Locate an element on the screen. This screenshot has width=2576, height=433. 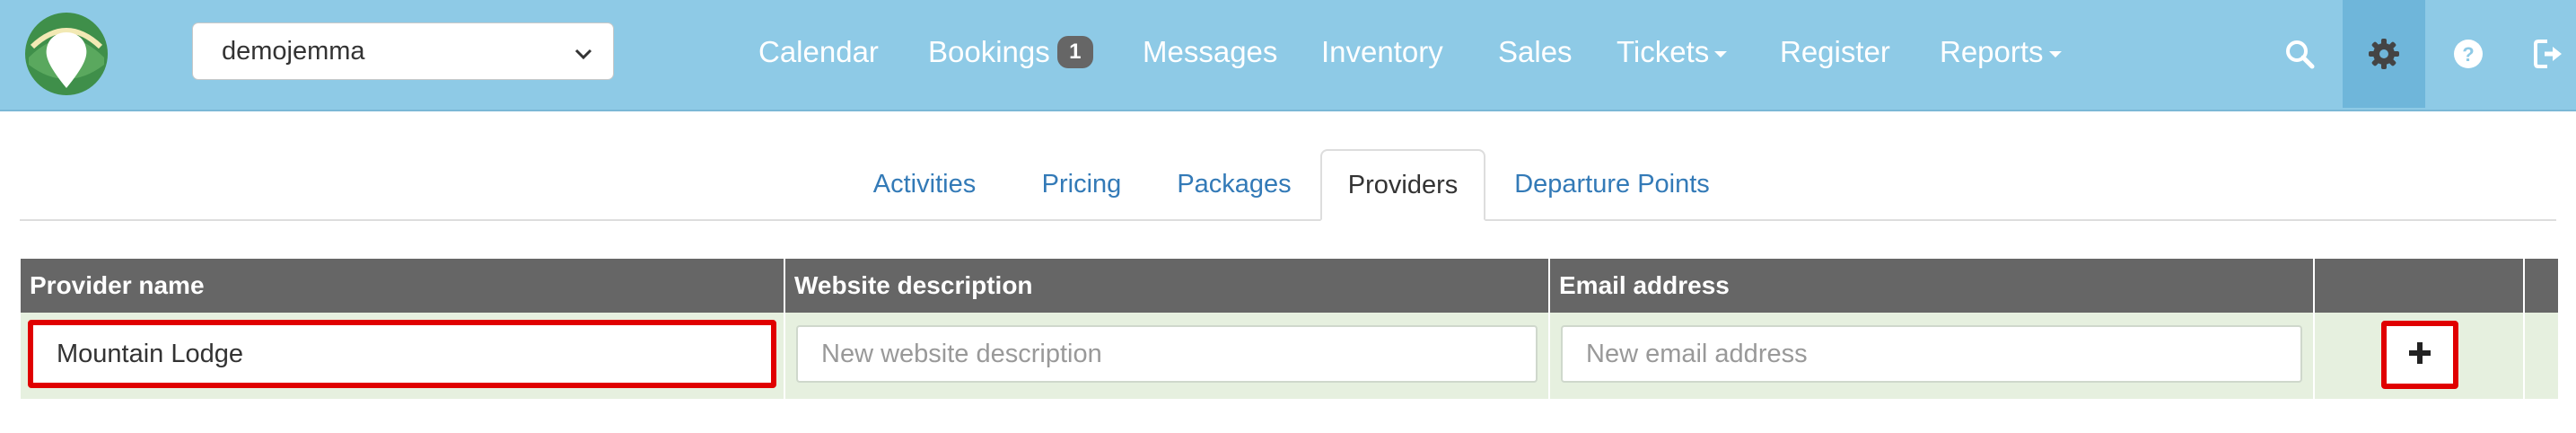
nav-reports-label: Reports is located at coordinates (1992, 52).